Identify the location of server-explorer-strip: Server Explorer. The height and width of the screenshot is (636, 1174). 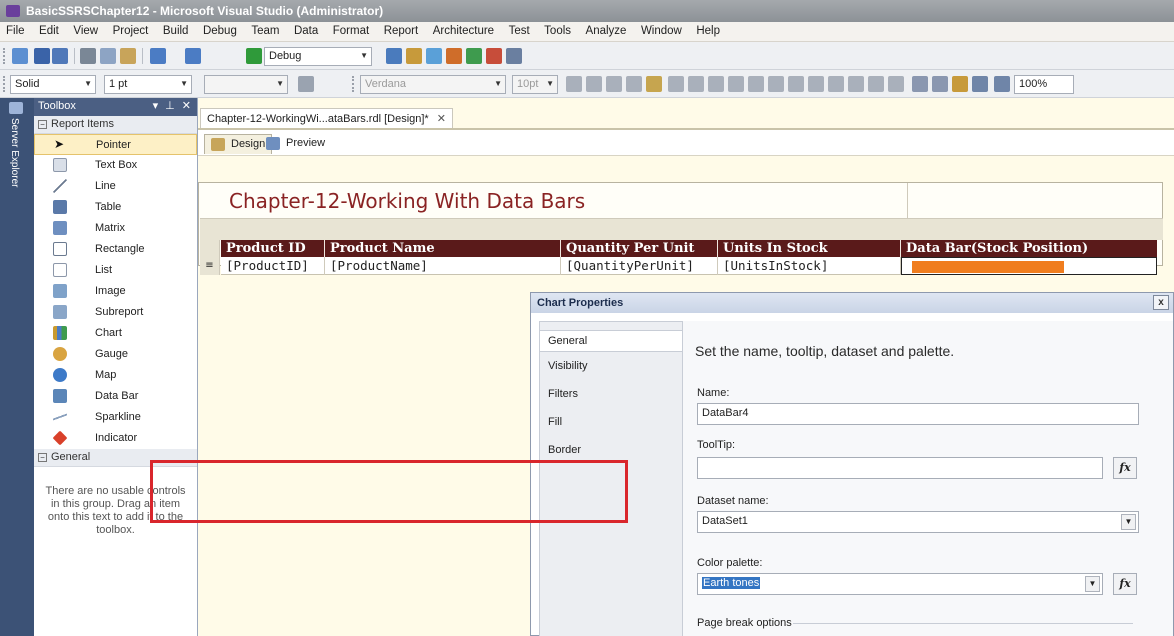
(17, 367).